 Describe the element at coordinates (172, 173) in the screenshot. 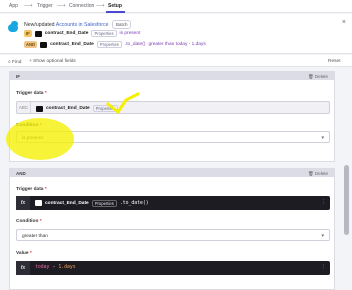

I see `and-panel-header: AND 🗑 Delete` at that location.